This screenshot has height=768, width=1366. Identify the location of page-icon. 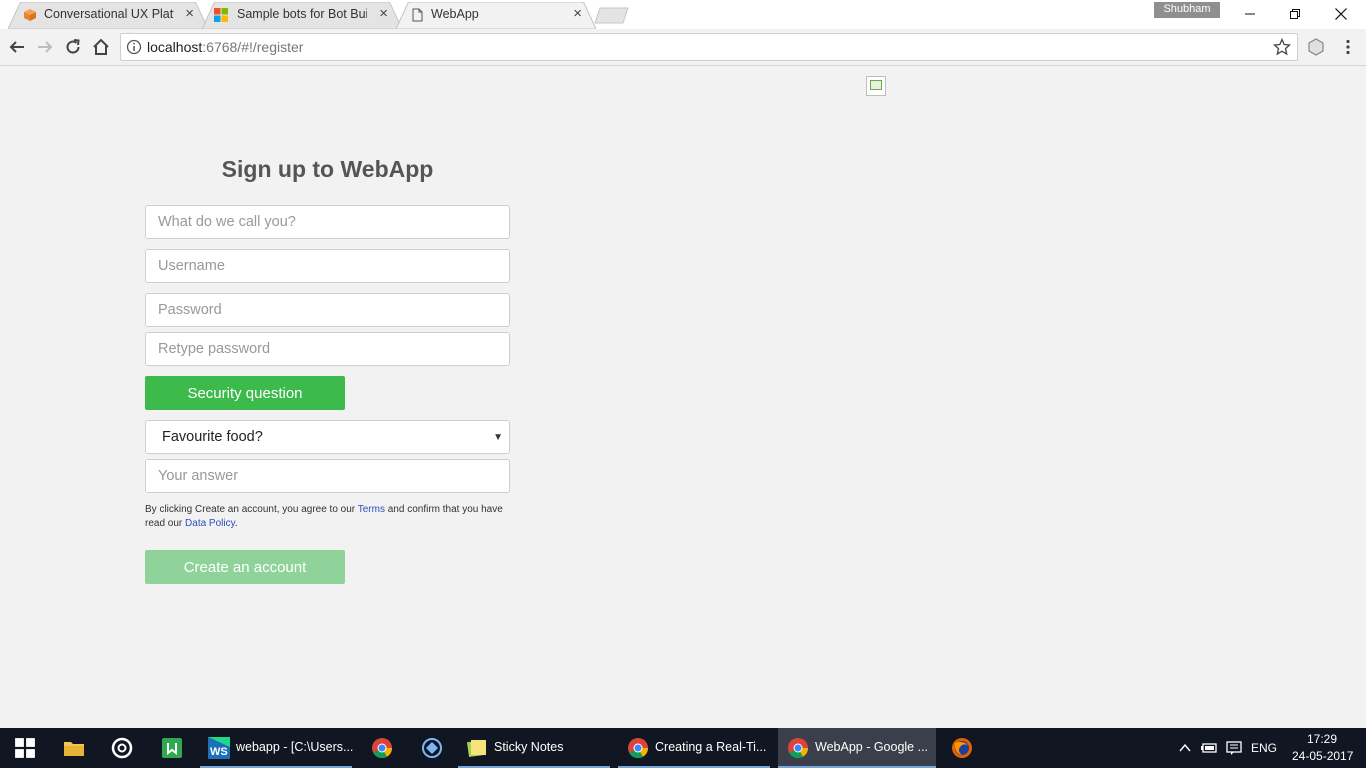
(417, 15).